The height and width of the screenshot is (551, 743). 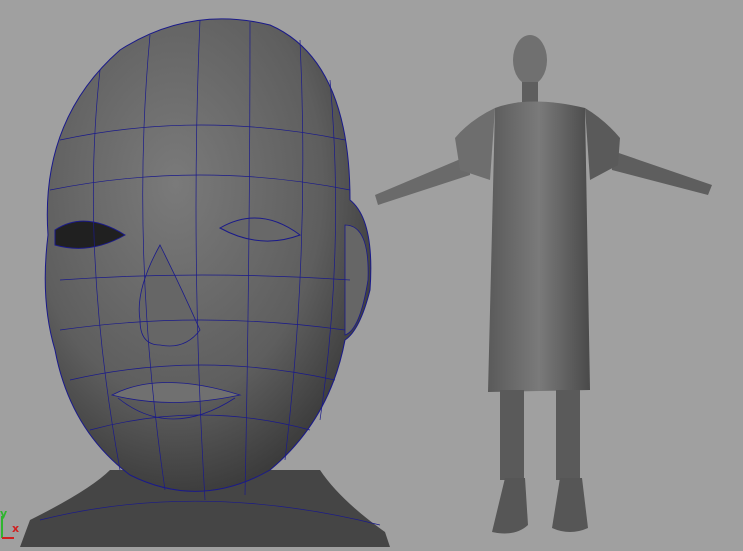 I want to click on y-axis-label: y, so click(x=4, y=513).